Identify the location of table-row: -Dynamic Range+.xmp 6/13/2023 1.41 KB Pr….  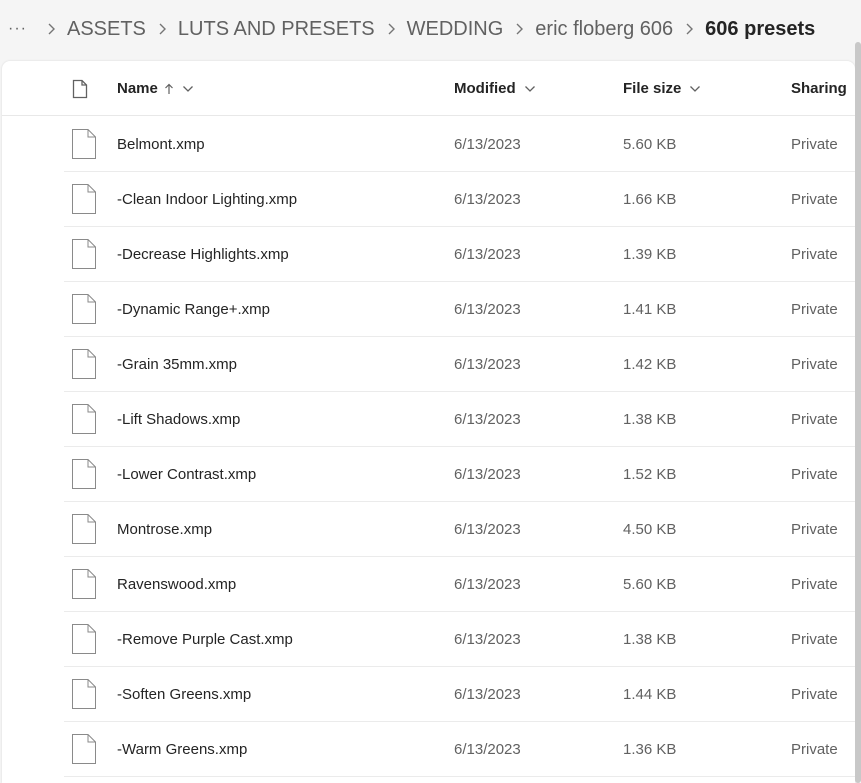
(459, 309).